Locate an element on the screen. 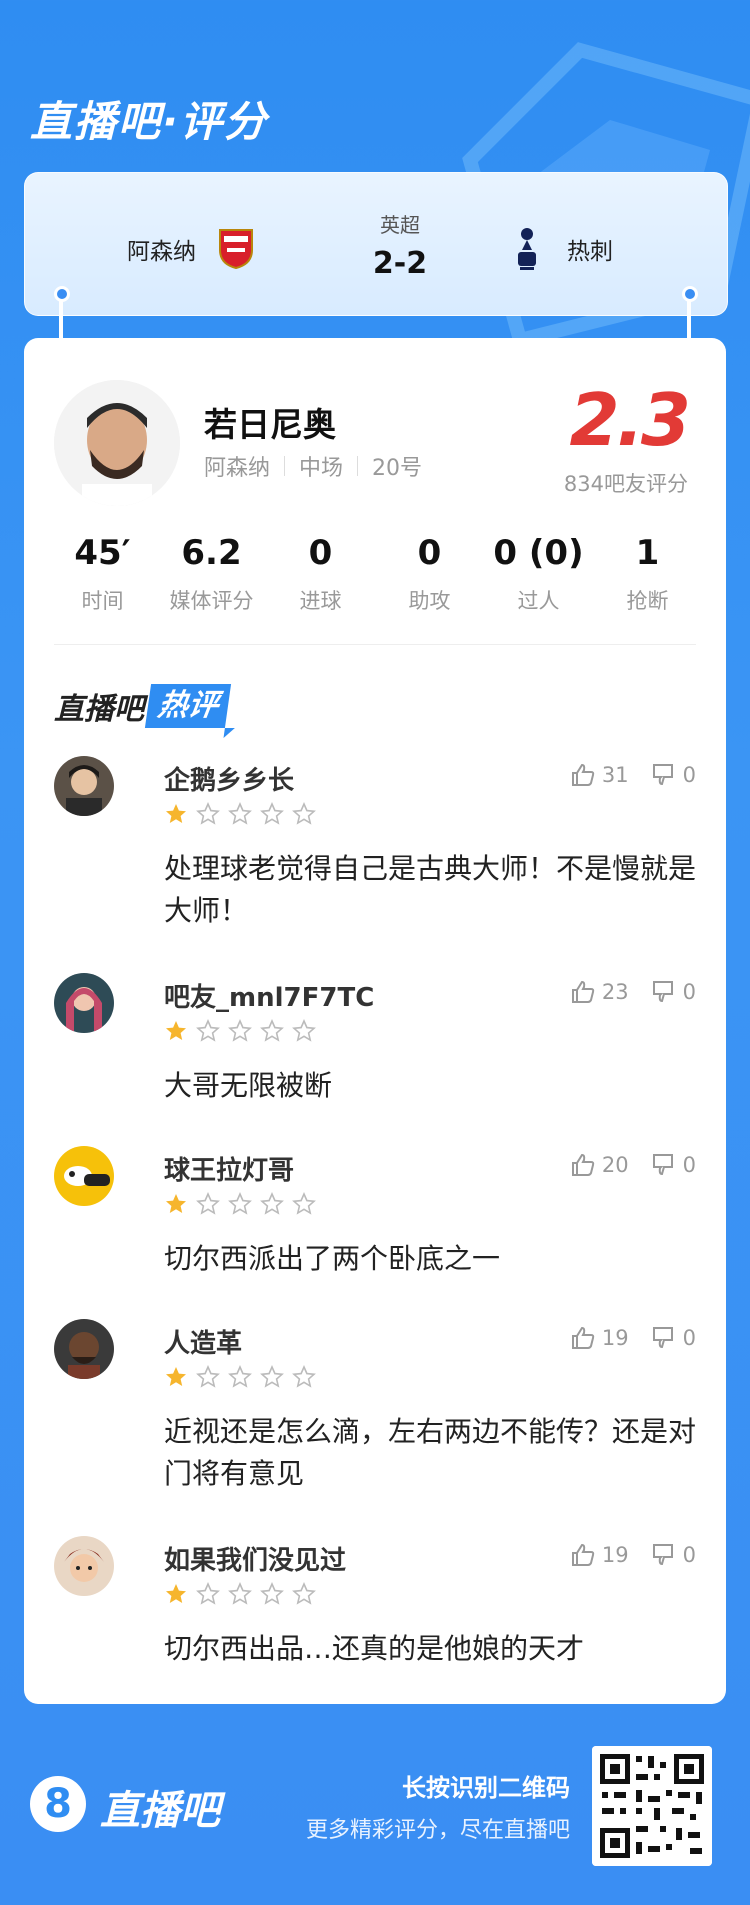 The height and width of the screenshot is (1905, 750). match-center: 英超 2-2 is located at coordinates (400, 245).